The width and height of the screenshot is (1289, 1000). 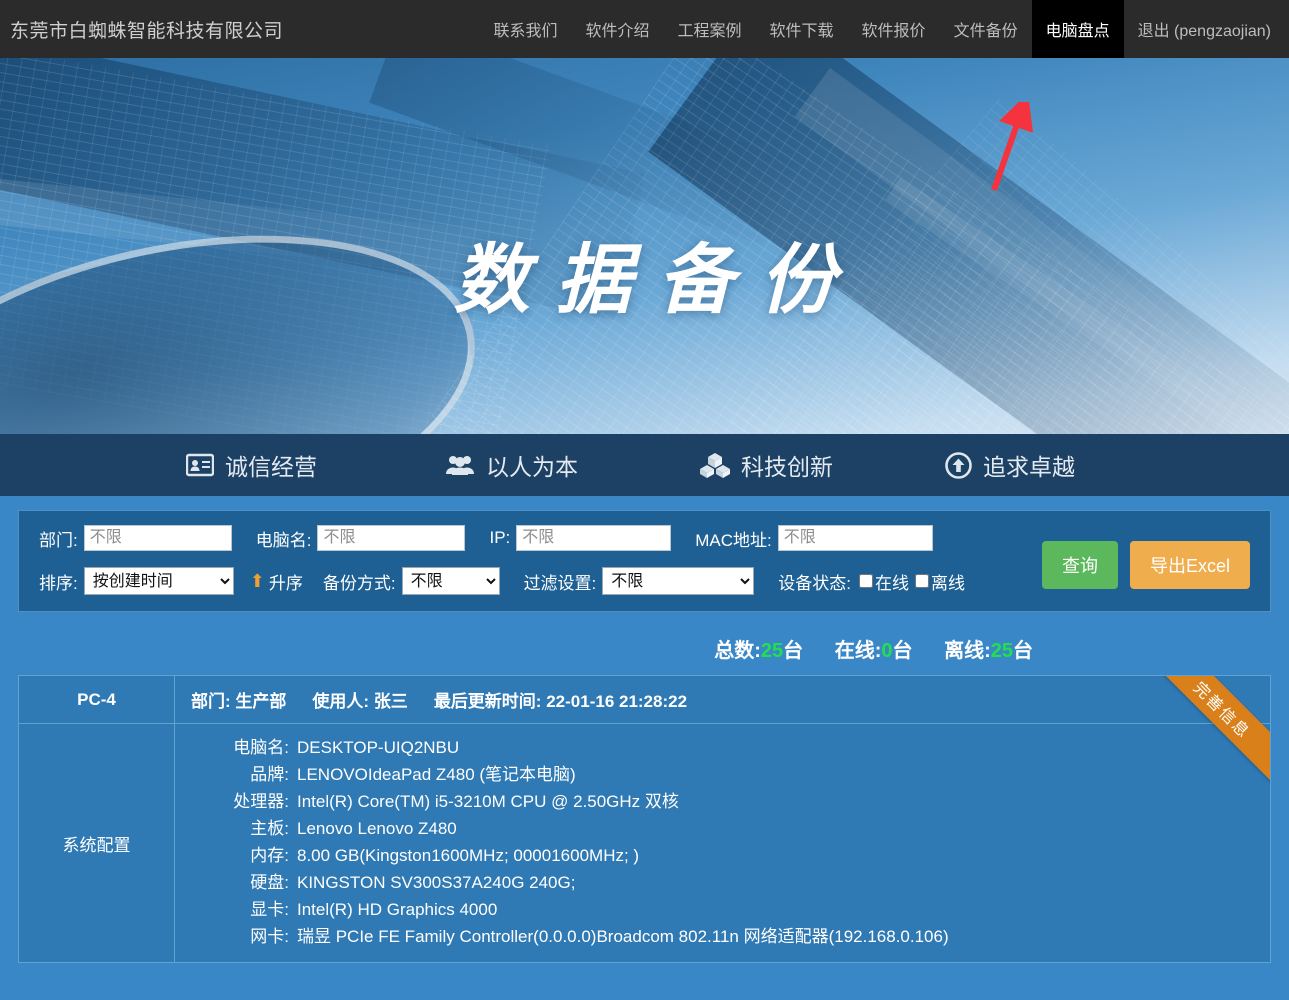 What do you see at coordinates (269, 936) in the screenshot?
I see `spec-key-network: 网卡:` at bounding box center [269, 936].